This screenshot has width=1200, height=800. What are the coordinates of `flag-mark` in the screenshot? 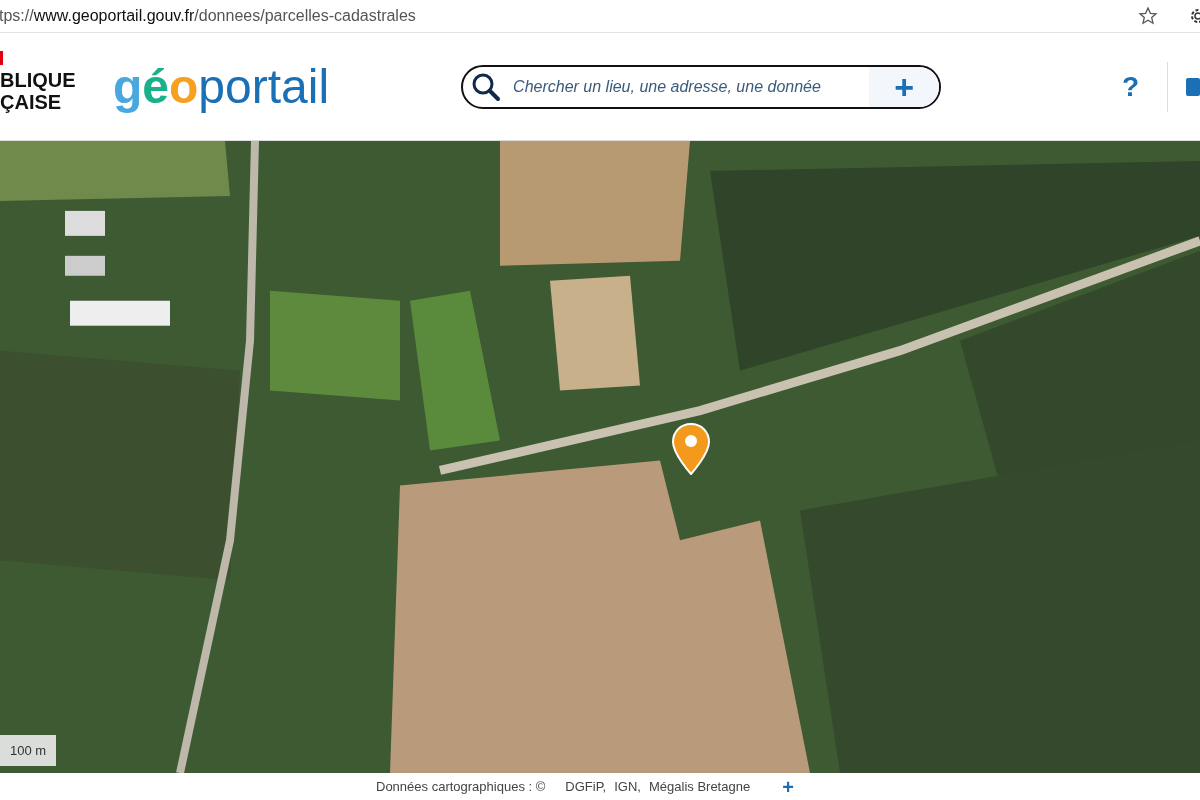 It's located at (1, 57).